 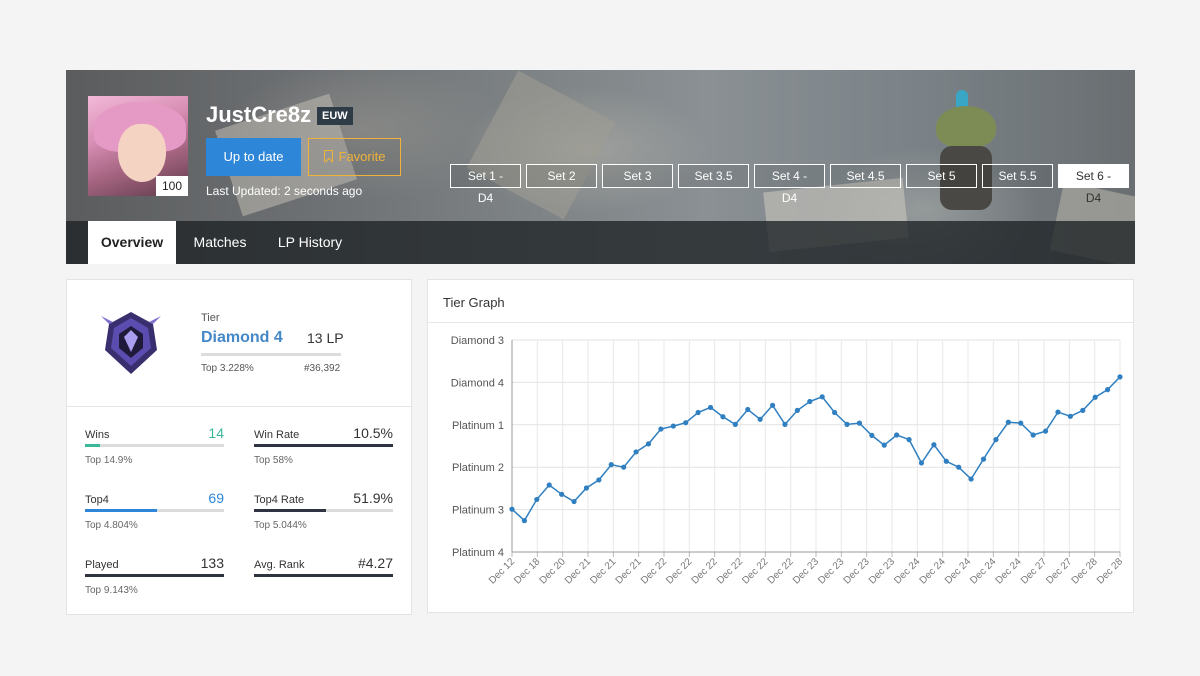 I want to click on stat-value: 51.9%, so click(x=373, y=498).